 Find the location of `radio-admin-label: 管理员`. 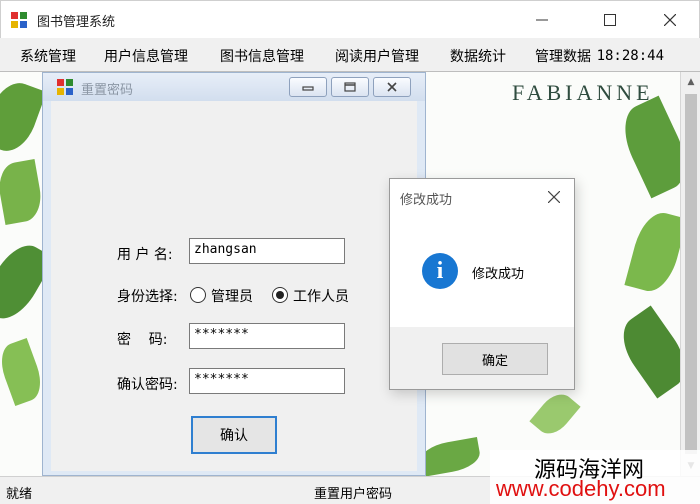

radio-admin-label: 管理员 is located at coordinates (232, 296).